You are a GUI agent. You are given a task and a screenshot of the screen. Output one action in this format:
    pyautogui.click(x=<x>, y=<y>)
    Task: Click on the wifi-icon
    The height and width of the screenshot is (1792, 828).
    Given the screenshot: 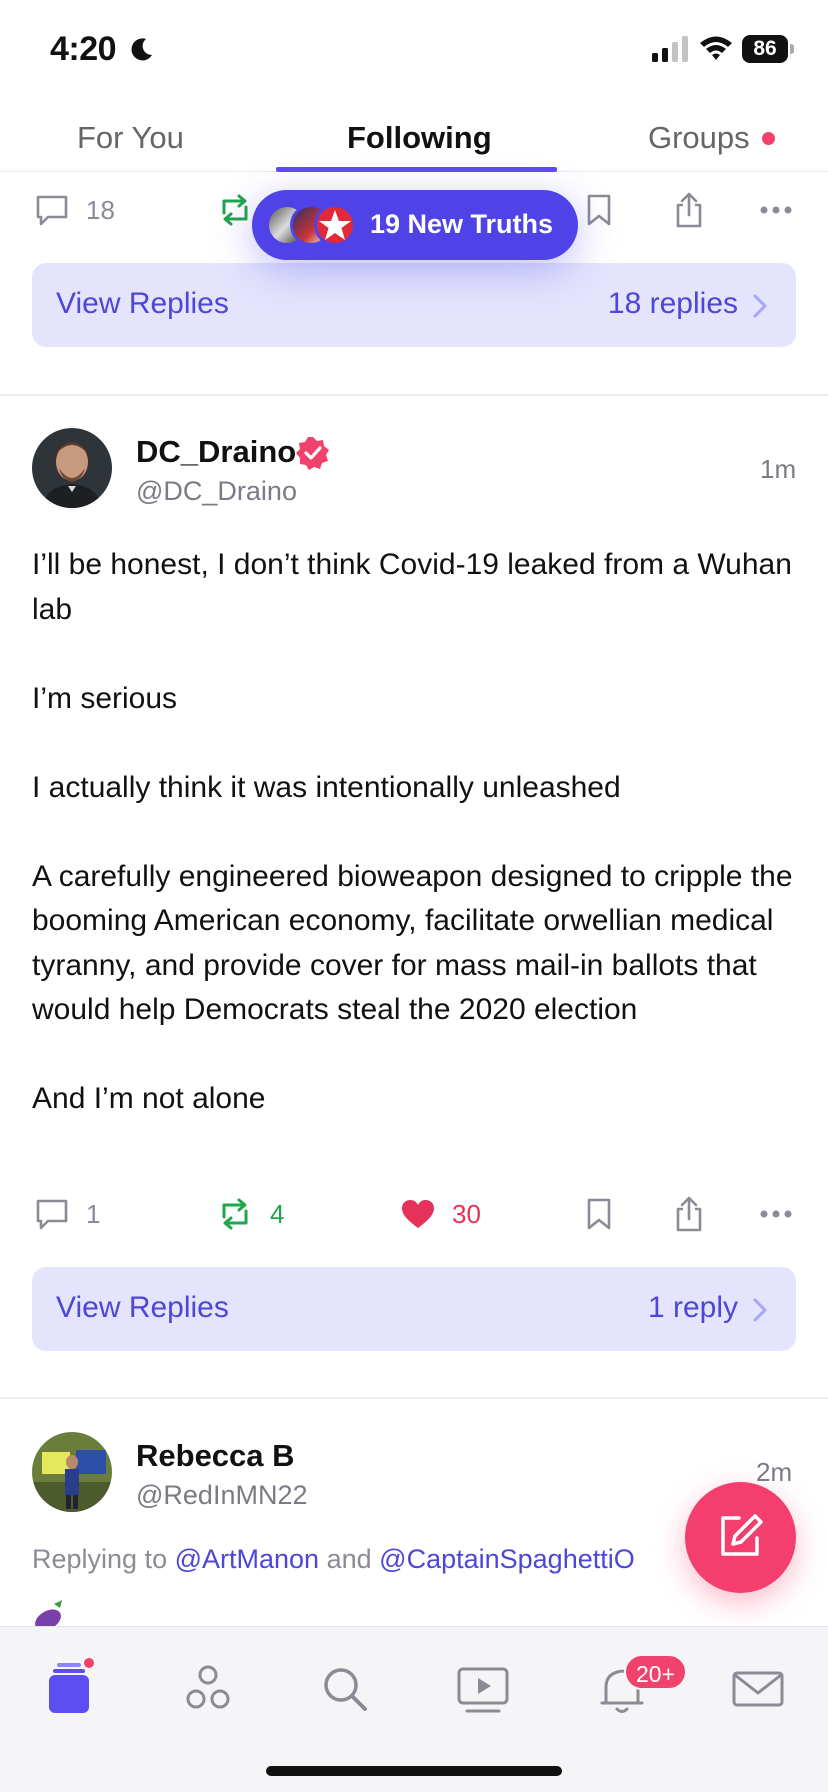 What is the action you would take?
    pyautogui.click(x=716, y=48)
    